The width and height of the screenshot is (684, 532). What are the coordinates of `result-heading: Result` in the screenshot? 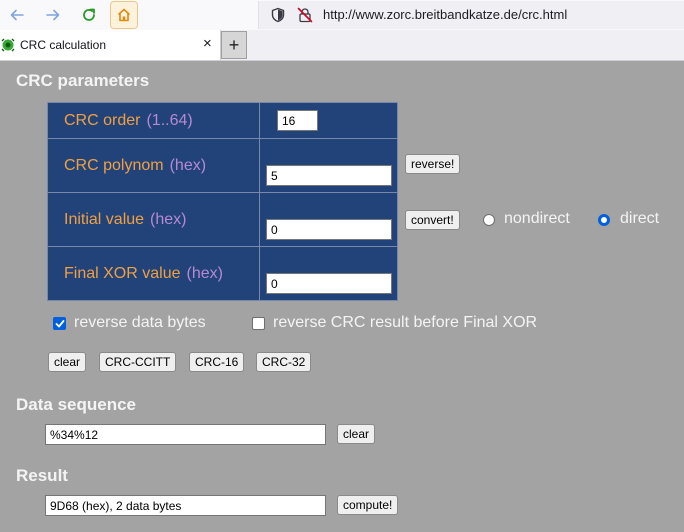 It's located at (42, 475).